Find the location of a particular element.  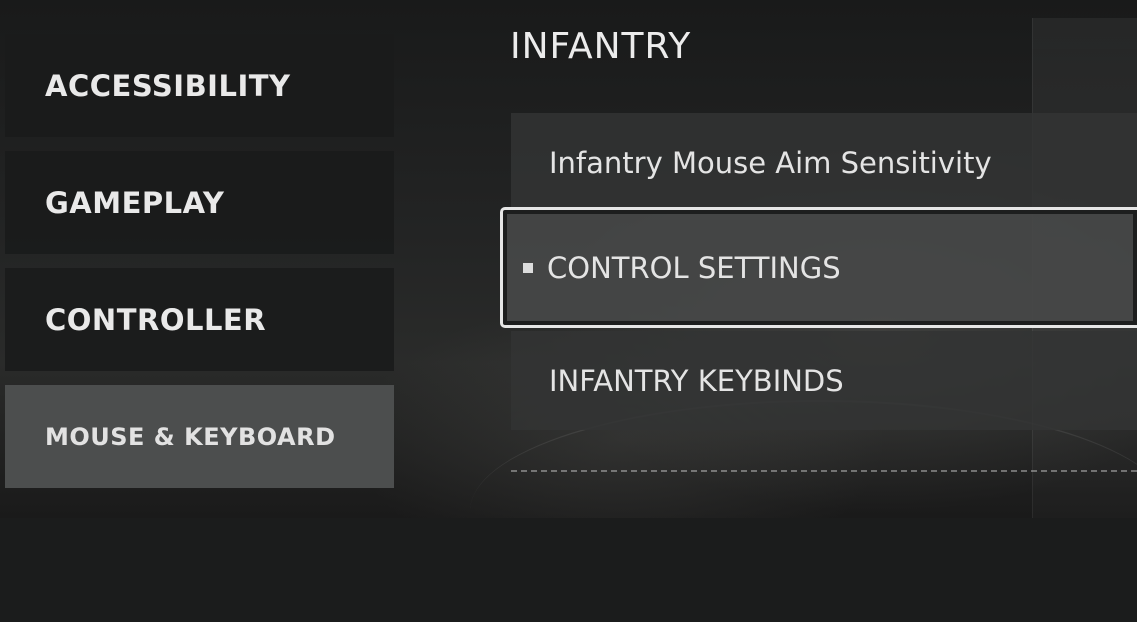

category-accessibility: ACCESSIBILITY is located at coordinates (199, 85).